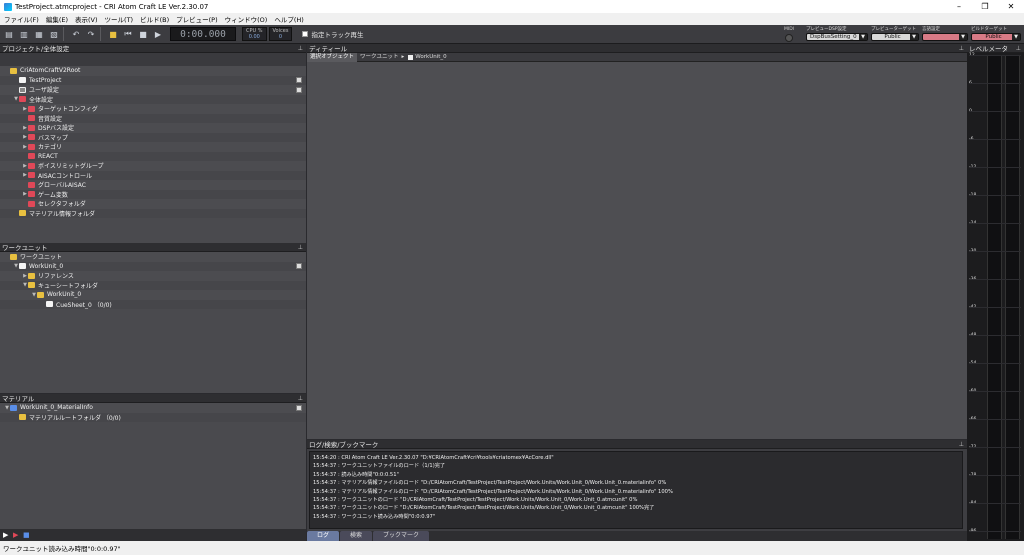  I want to click on timecode-display: 0:00.000, so click(203, 34).